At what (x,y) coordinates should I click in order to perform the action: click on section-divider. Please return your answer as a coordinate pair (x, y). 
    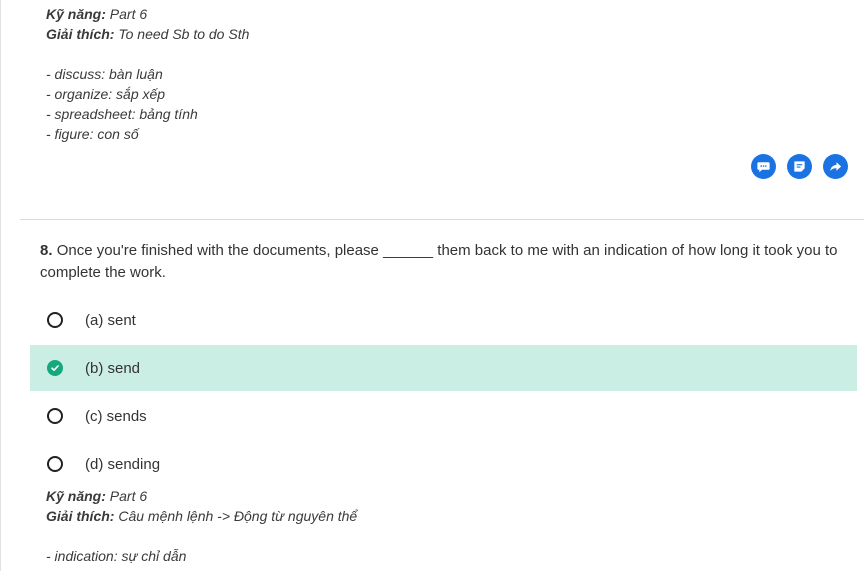
    Looking at the image, I should click on (442, 219).